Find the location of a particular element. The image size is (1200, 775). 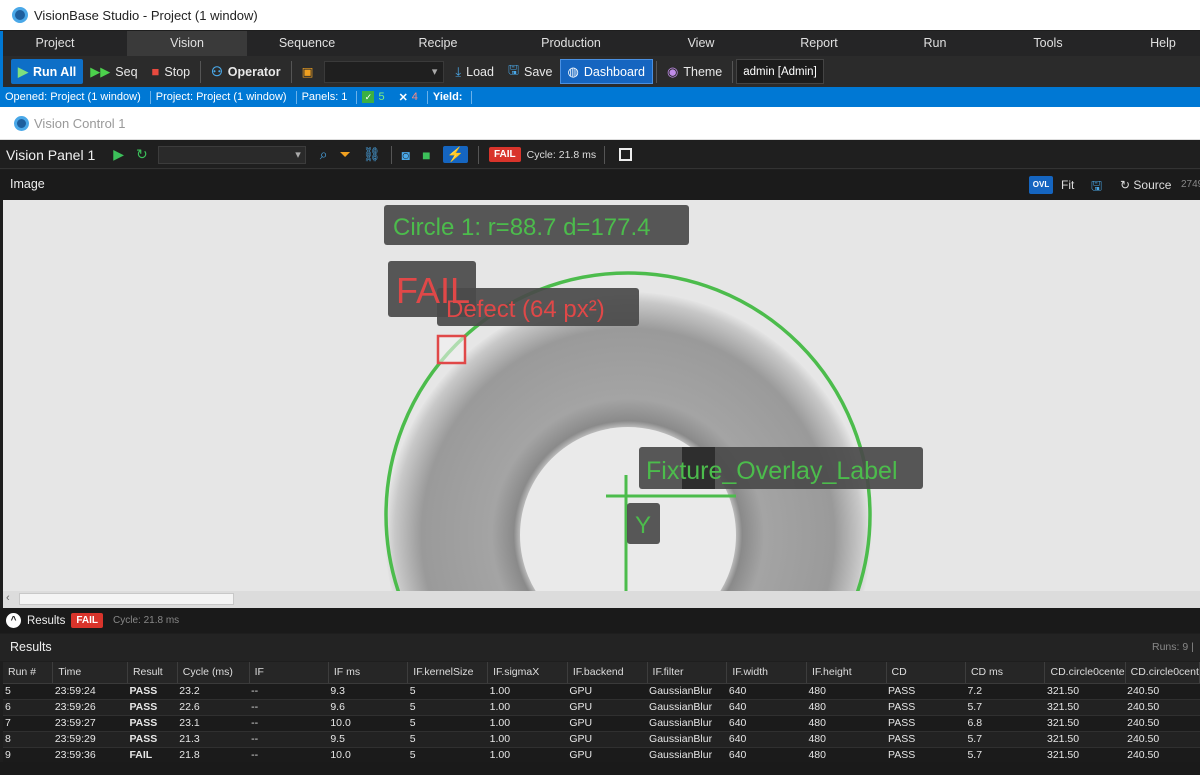

results-header: ^ Results FAIL Cycle: 21.8 ms is located at coordinates (600, 620).